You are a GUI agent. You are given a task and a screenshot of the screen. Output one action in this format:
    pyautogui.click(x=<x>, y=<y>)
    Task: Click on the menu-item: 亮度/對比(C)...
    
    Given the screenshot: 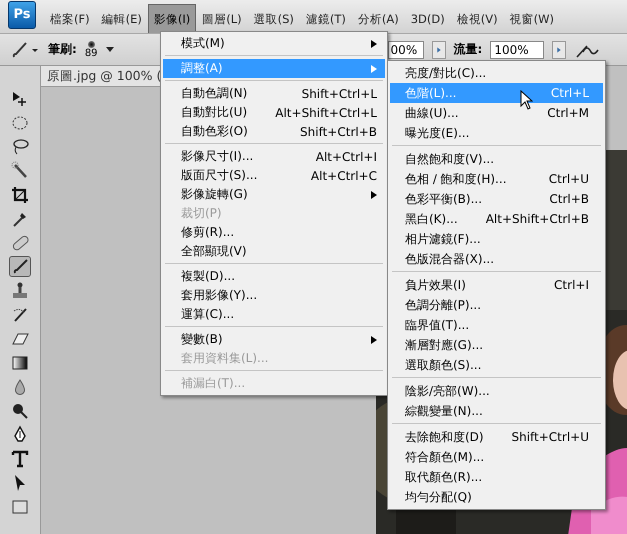 What is the action you would take?
    pyautogui.click(x=496, y=73)
    